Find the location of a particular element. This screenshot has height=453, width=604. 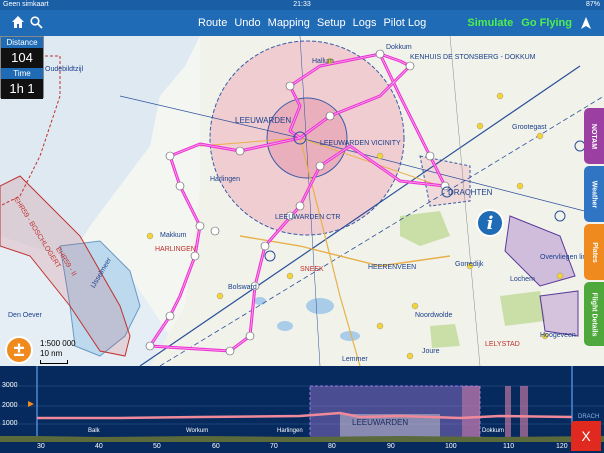

tab-notam-label: NOTAM is located at coordinates (594, 136).